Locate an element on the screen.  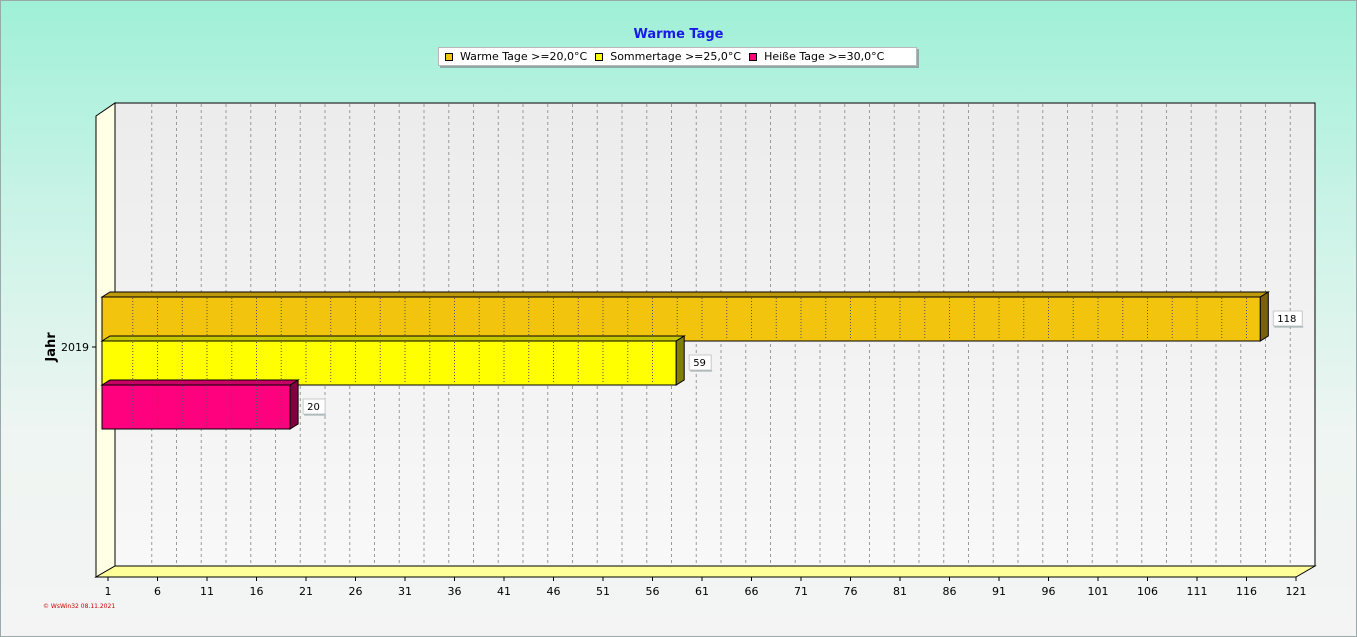
x-tick-label: 11 is located at coordinates (207, 591).